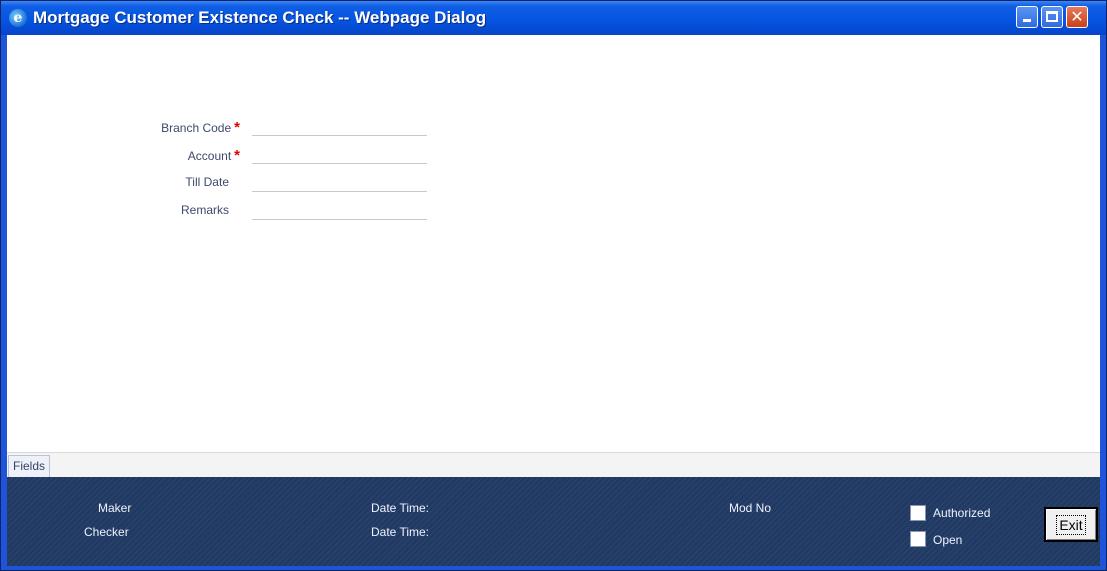 This screenshot has height=571, width=1107. I want to click on minimize-button, so click(1027, 17).